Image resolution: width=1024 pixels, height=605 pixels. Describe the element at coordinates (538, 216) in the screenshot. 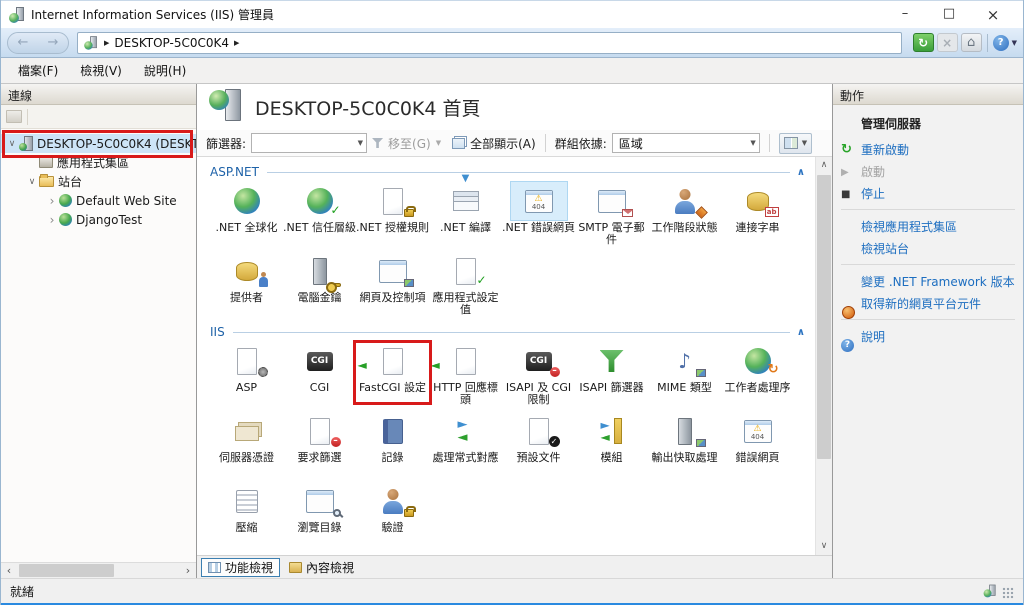

I see `feature-item: 404 .NET 錯誤網頁` at that location.